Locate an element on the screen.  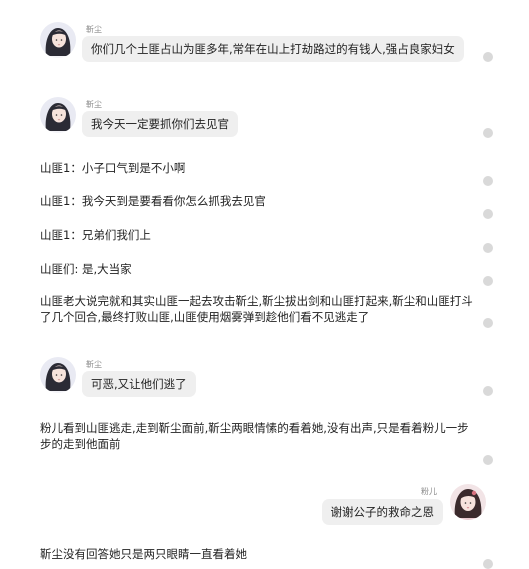
dialogue-line: 山匪1：小子口气到是不小啊 is located at coordinates (113, 168).